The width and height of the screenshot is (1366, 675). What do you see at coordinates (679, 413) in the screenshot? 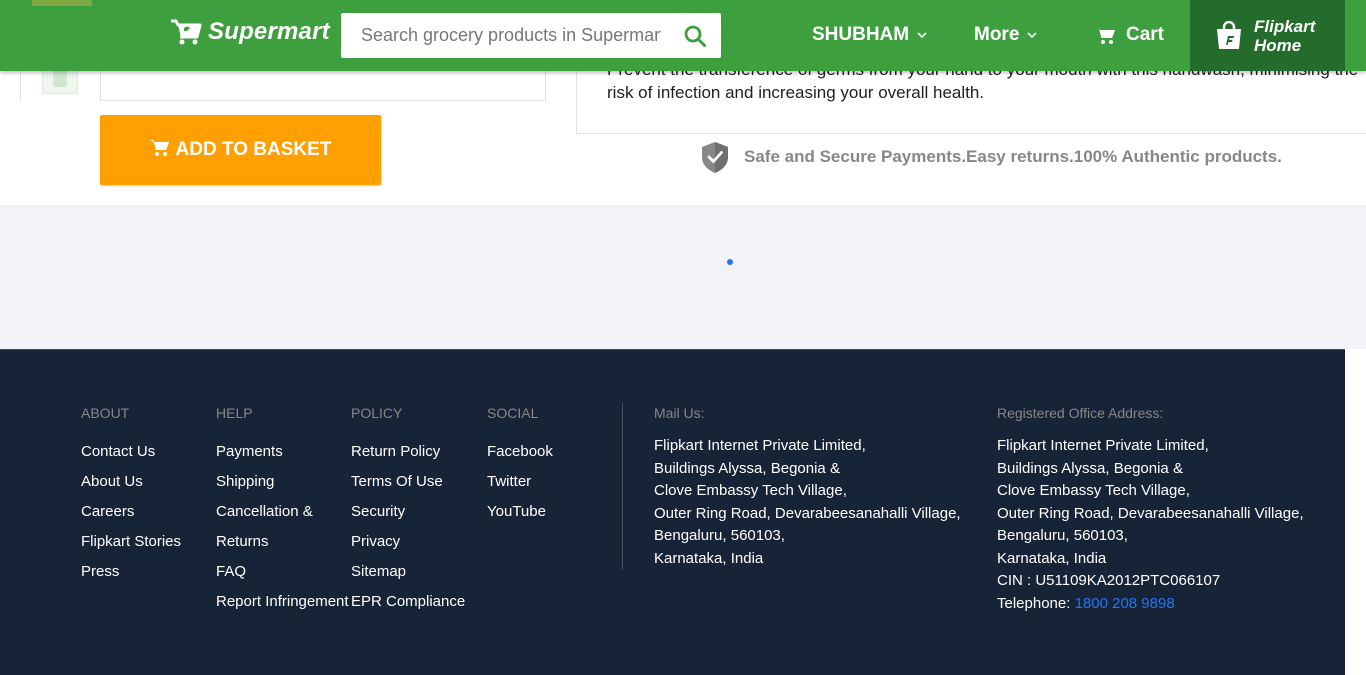
I see `footer-mail-title: Mail Us:` at bounding box center [679, 413].